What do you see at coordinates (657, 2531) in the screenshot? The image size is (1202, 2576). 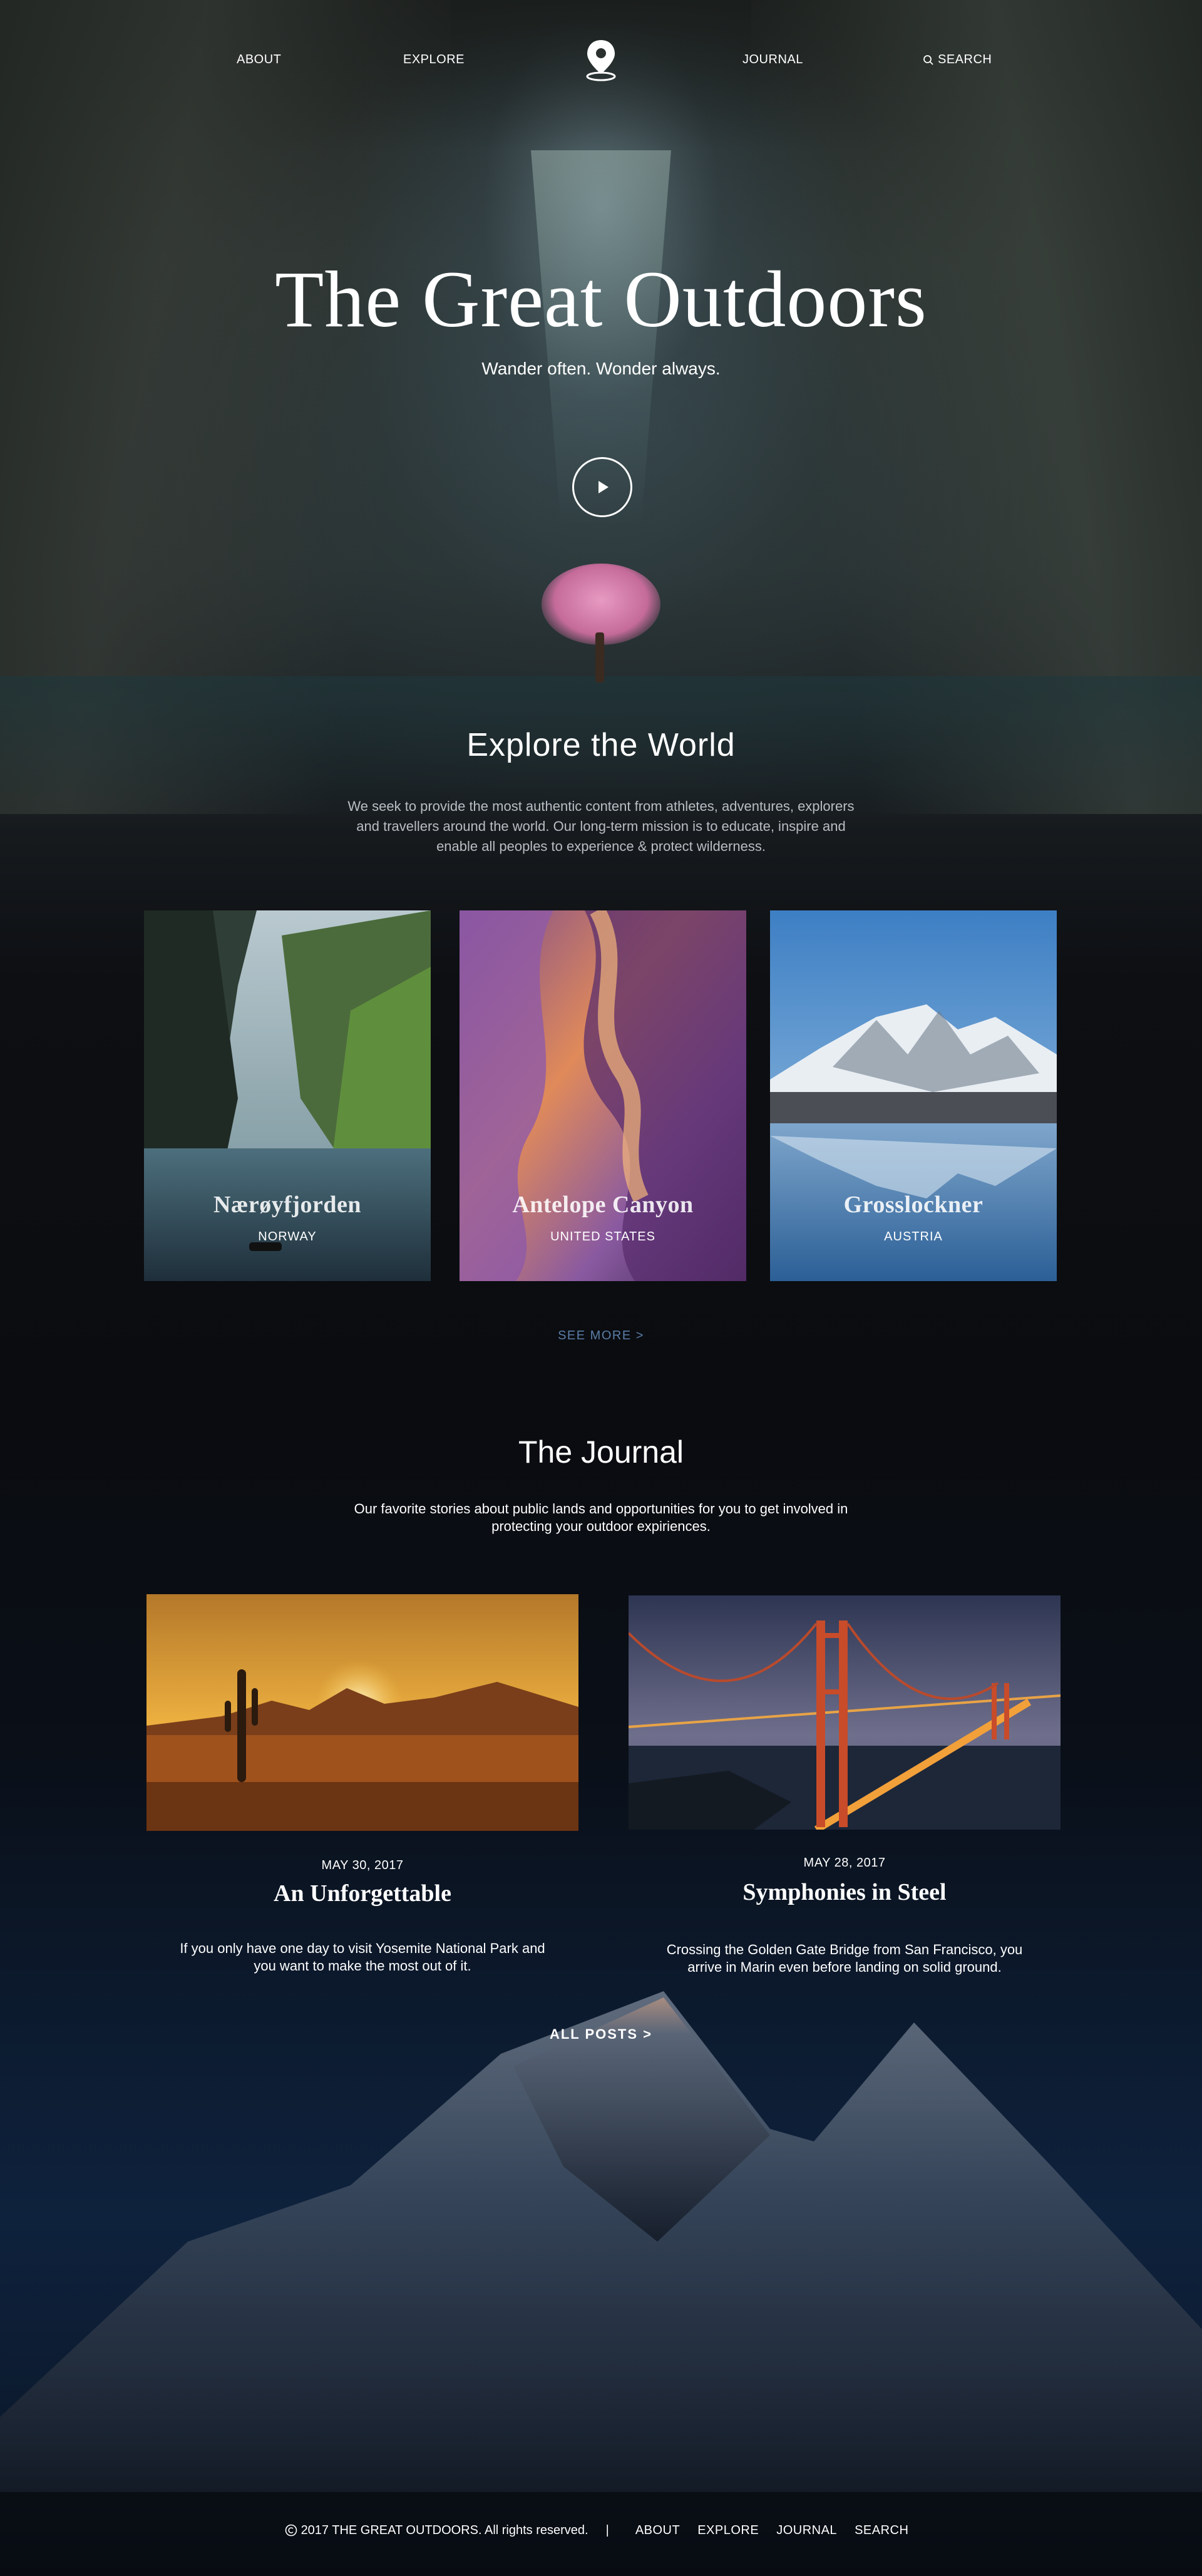 I see `footer-about-link: ABOUT` at bounding box center [657, 2531].